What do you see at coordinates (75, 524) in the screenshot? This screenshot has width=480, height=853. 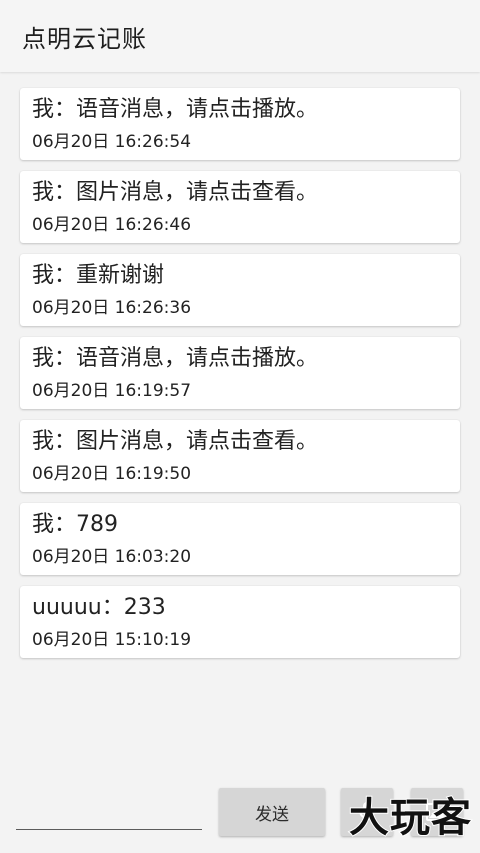 I see `message-text: 我：789` at bounding box center [75, 524].